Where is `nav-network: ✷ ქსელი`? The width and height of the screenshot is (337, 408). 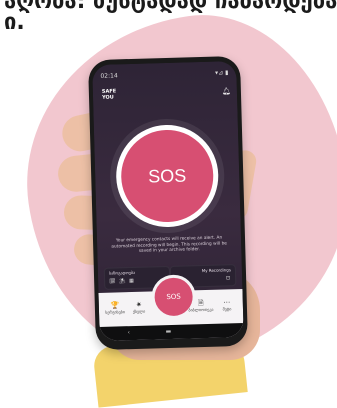
nav-network: ✷ ქსელი is located at coordinates (139, 307).